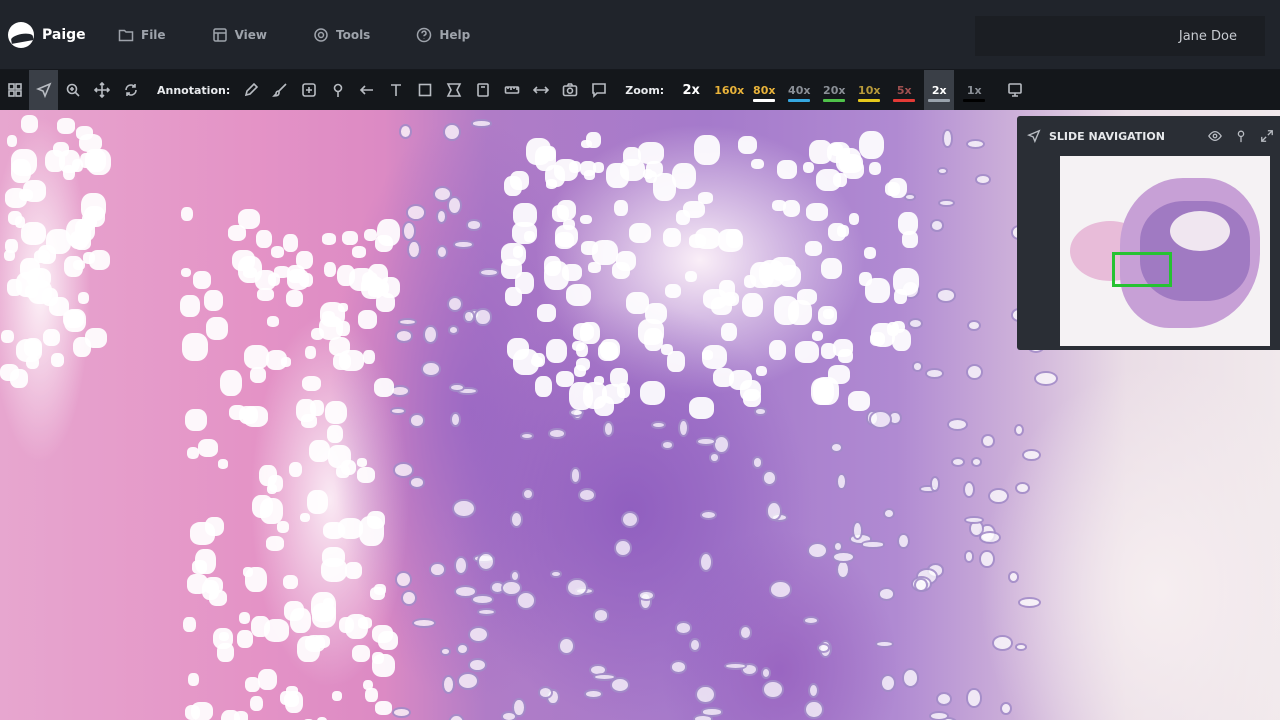  Describe the element at coordinates (729, 90) in the screenshot. I see `zoom-option-160x: 160x` at that location.